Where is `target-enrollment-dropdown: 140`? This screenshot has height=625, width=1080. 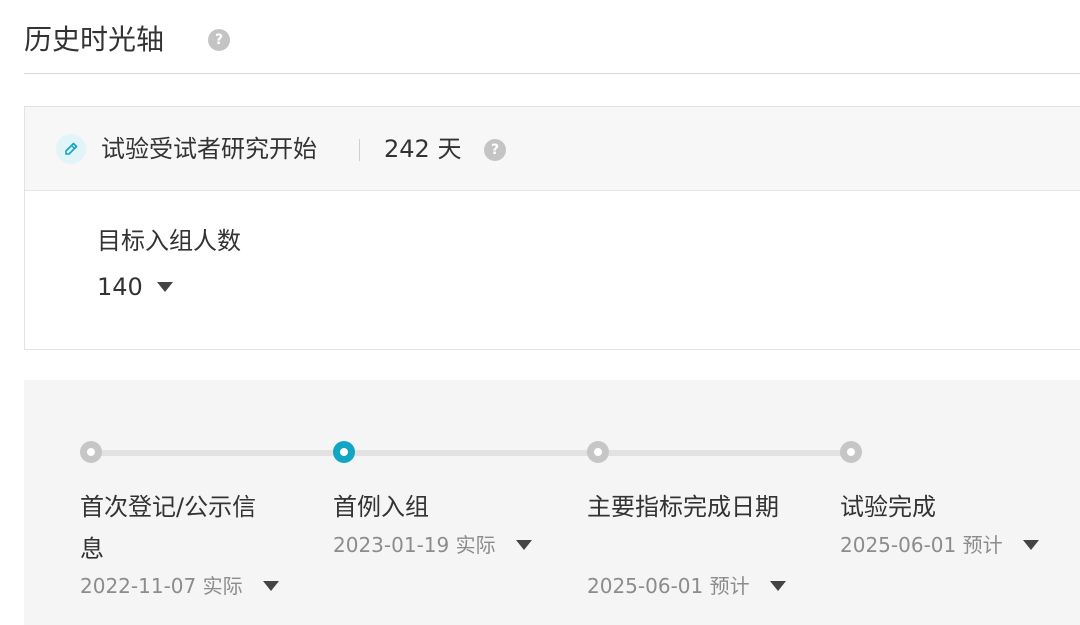
target-enrollment-dropdown: 140 is located at coordinates (135, 287).